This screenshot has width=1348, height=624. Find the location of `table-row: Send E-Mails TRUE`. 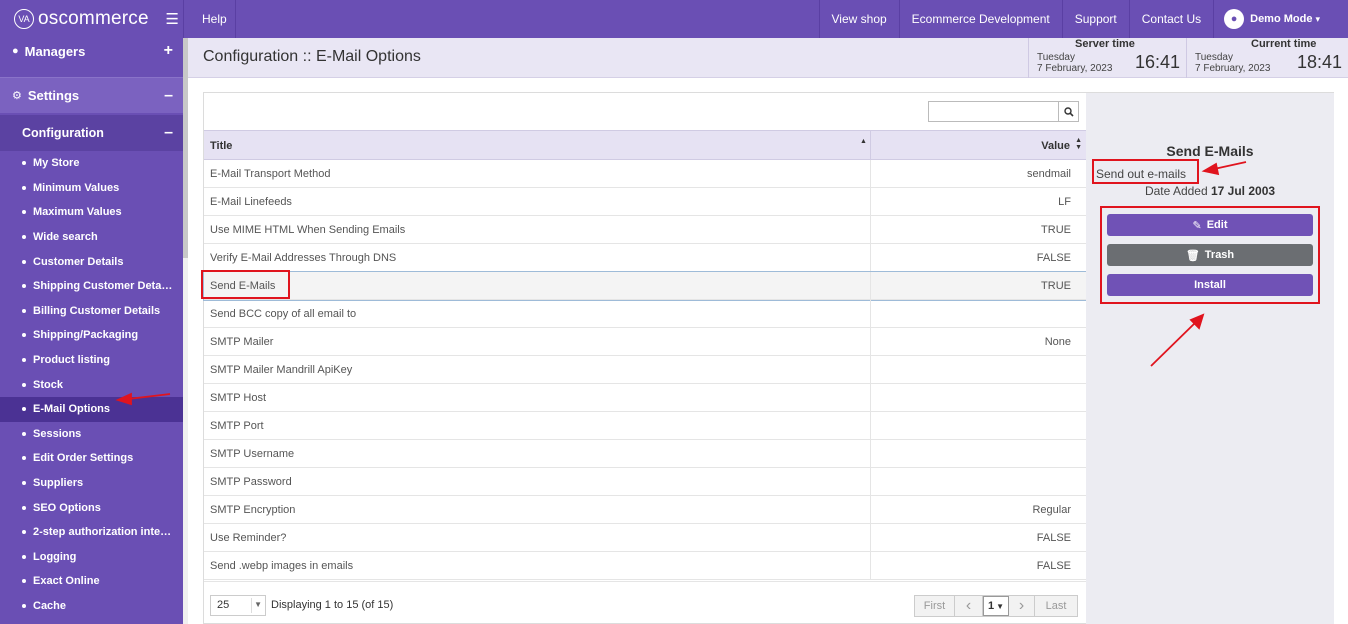

table-row: Send E-Mails TRUE is located at coordinates (645, 286).